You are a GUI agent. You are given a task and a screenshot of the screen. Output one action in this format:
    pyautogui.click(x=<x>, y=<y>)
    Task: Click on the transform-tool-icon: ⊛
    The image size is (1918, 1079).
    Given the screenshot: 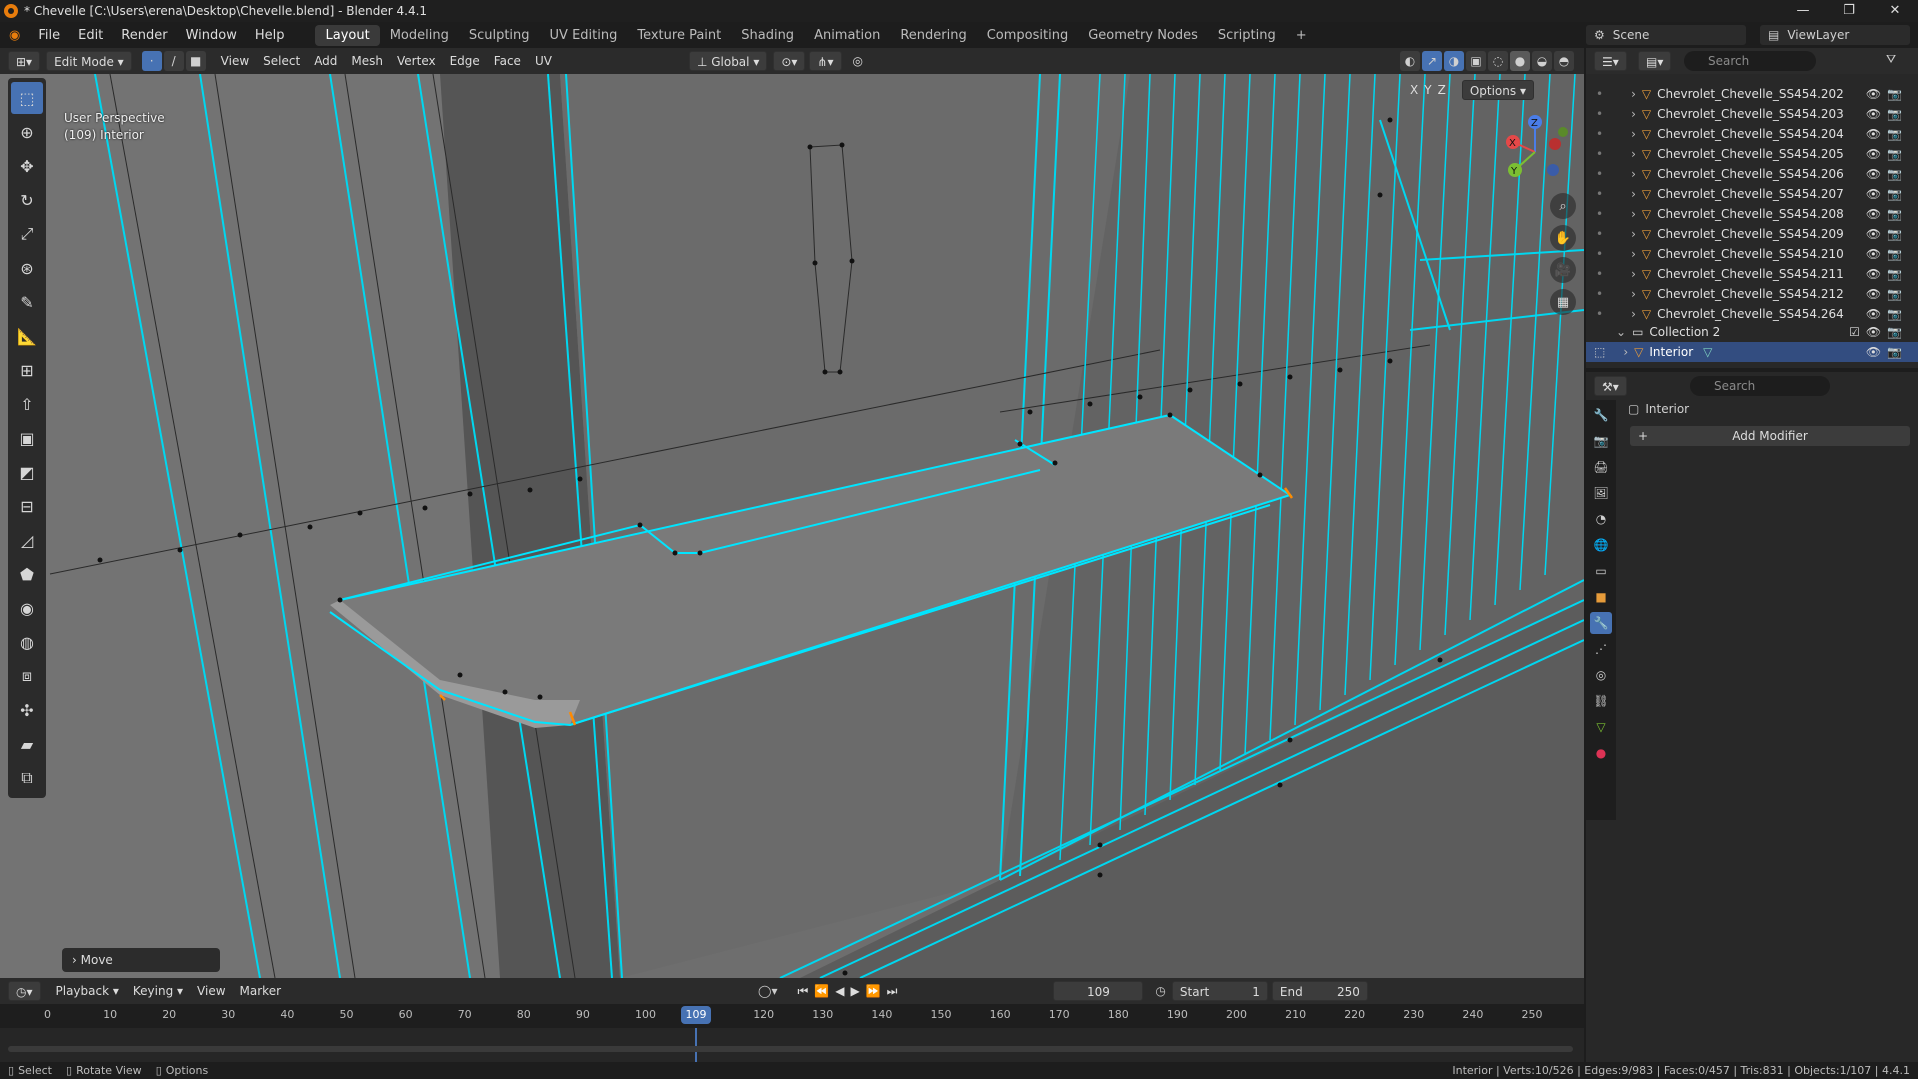 What is the action you would take?
    pyautogui.click(x=27, y=268)
    